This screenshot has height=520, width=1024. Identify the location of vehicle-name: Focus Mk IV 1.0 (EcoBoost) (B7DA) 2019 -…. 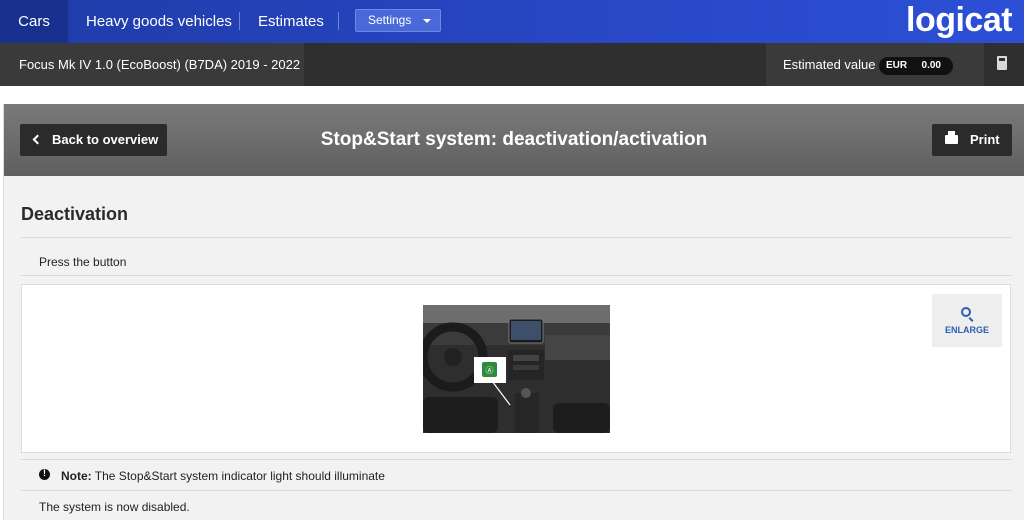
(152, 64).